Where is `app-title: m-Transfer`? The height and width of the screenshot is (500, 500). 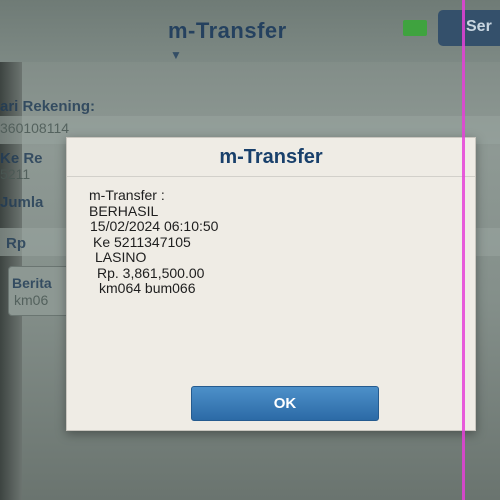
app-title: m-Transfer is located at coordinates (227, 30).